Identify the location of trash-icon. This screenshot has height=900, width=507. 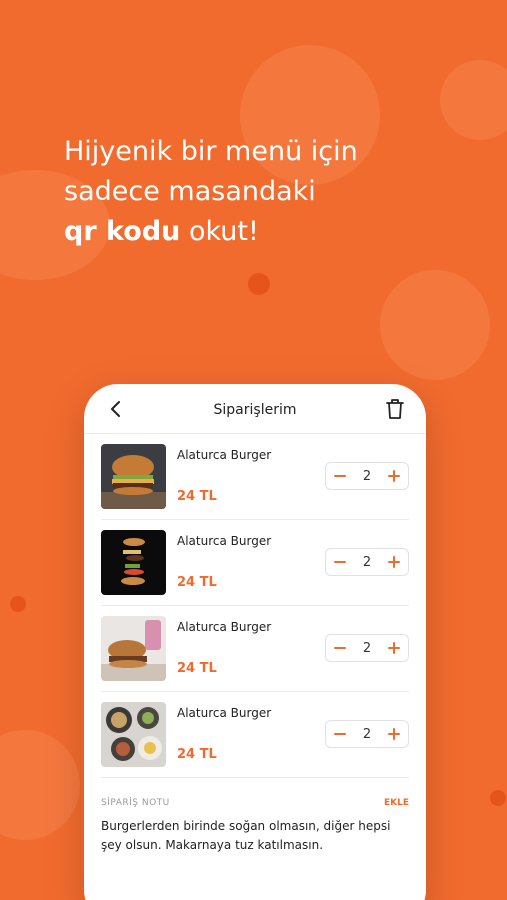
(395, 409).